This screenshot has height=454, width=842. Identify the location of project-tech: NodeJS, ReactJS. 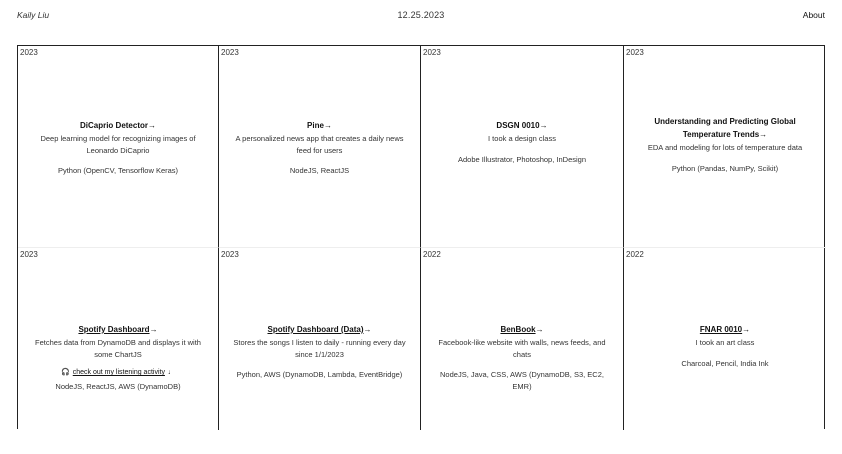
(319, 170).